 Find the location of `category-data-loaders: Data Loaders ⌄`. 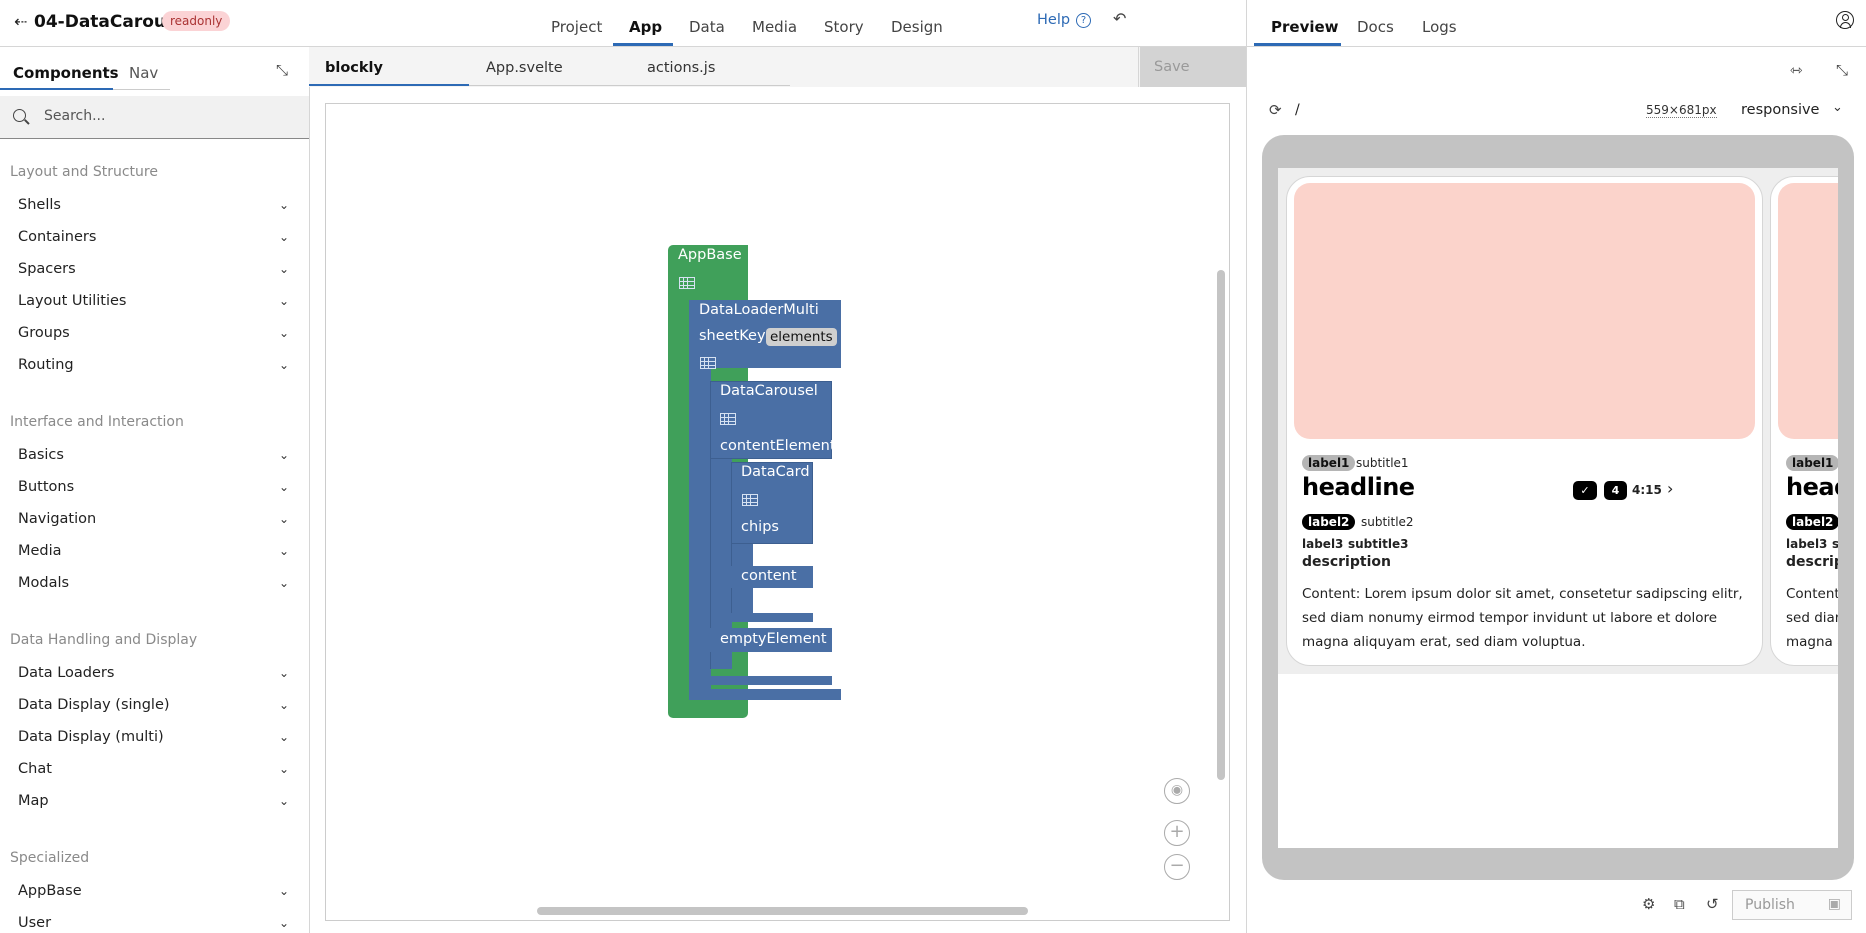

category-data-loaders: Data Loaders ⌄ is located at coordinates (155, 673).